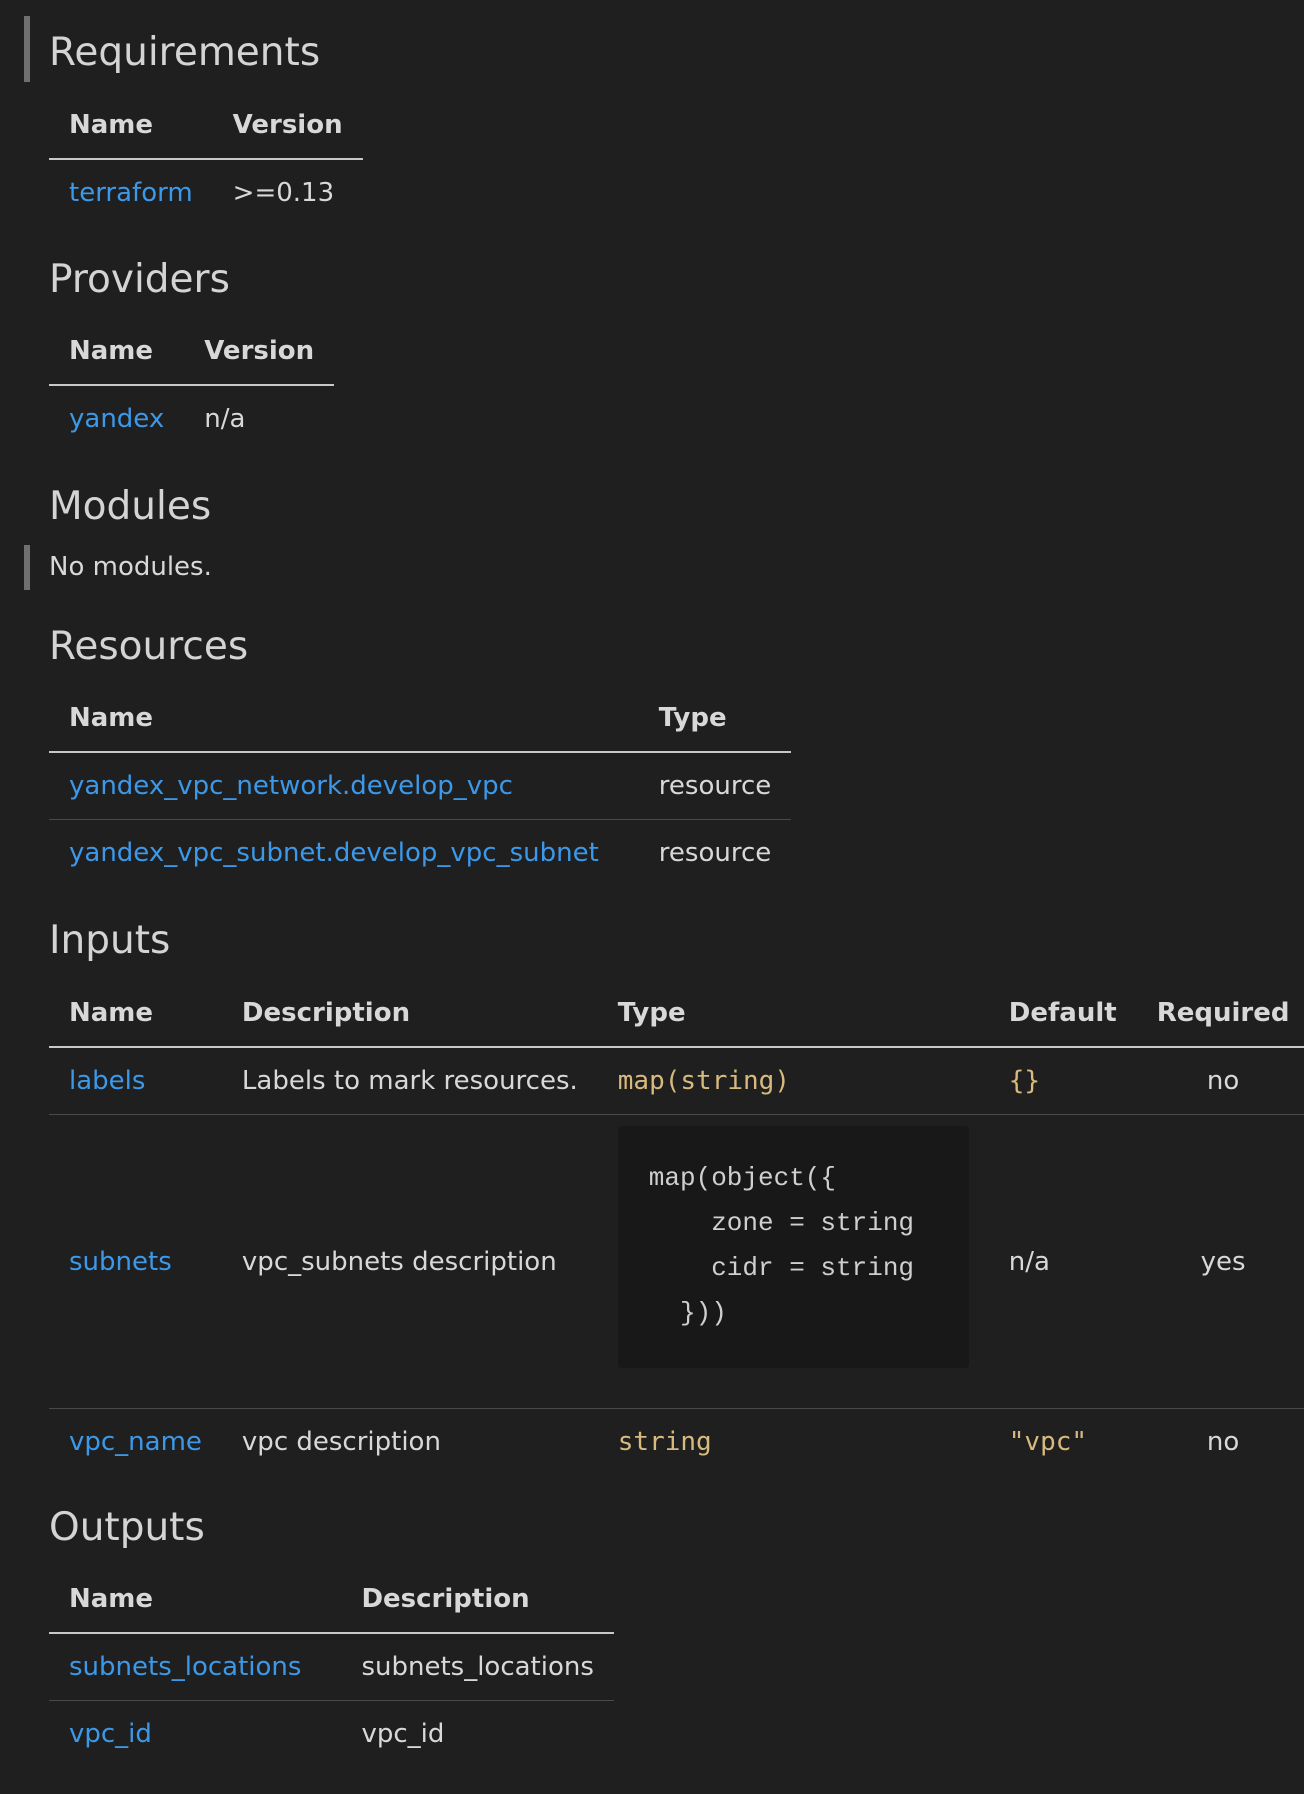 The image size is (1304, 1794). Describe the element at coordinates (206, 192) in the screenshot. I see `table-row: terraform >=0.13` at that location.